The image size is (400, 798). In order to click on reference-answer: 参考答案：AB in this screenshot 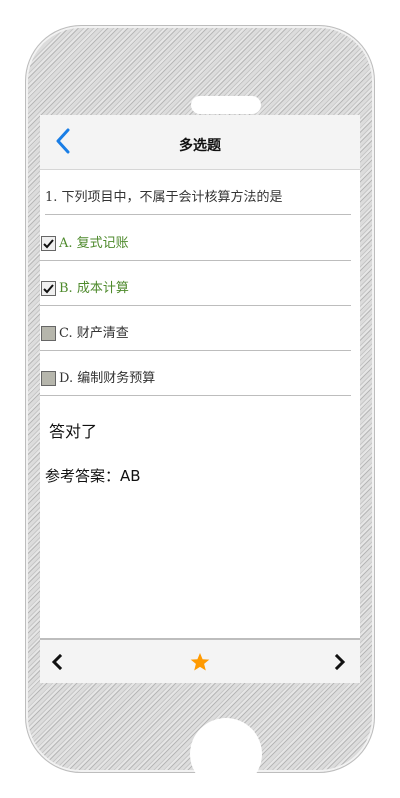, I will do `click(93, 476)`.